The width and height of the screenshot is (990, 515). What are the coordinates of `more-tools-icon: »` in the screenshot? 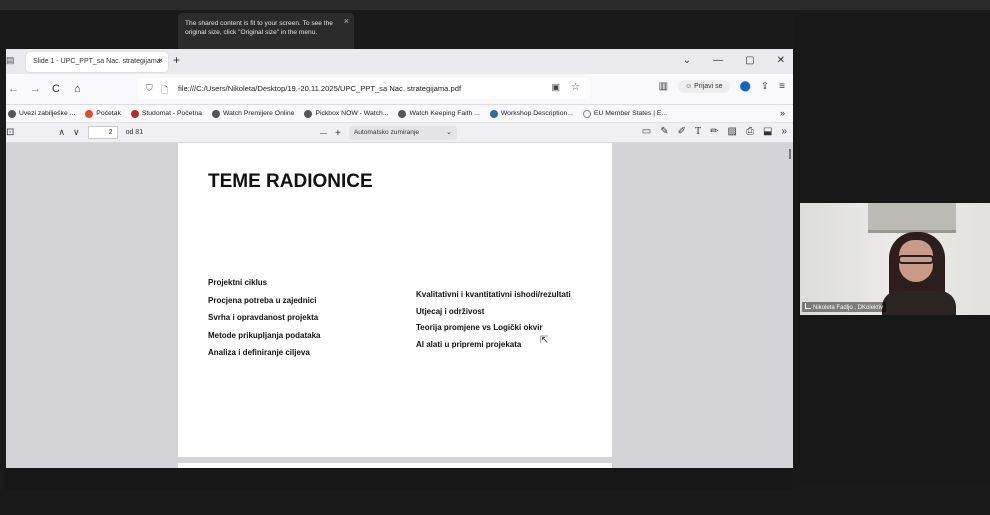 It's located at (784, 131).